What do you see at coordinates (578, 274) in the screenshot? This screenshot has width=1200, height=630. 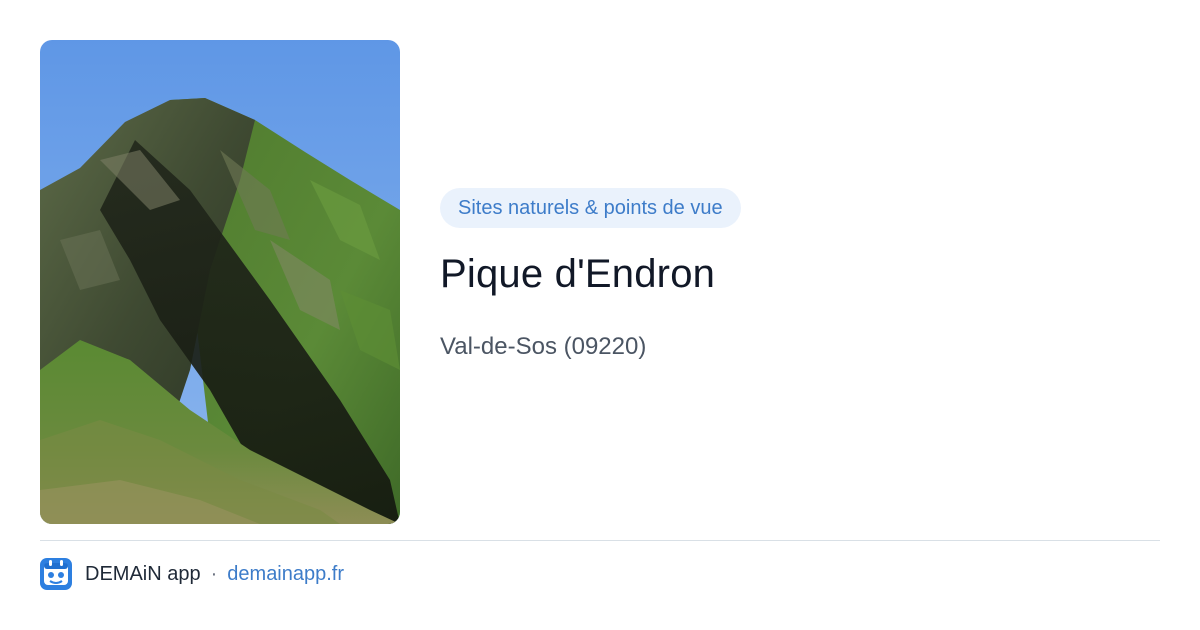 I see `place-title: Pique d'Endron` at bounding box center [578, 274].